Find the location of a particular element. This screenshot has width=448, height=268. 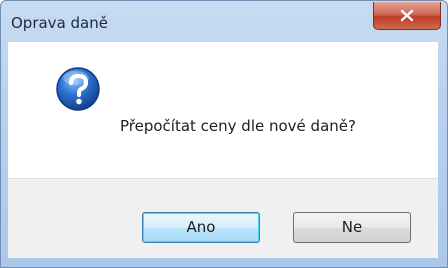

dialog-title: Oprava daně is located at coordinates (59, 23).